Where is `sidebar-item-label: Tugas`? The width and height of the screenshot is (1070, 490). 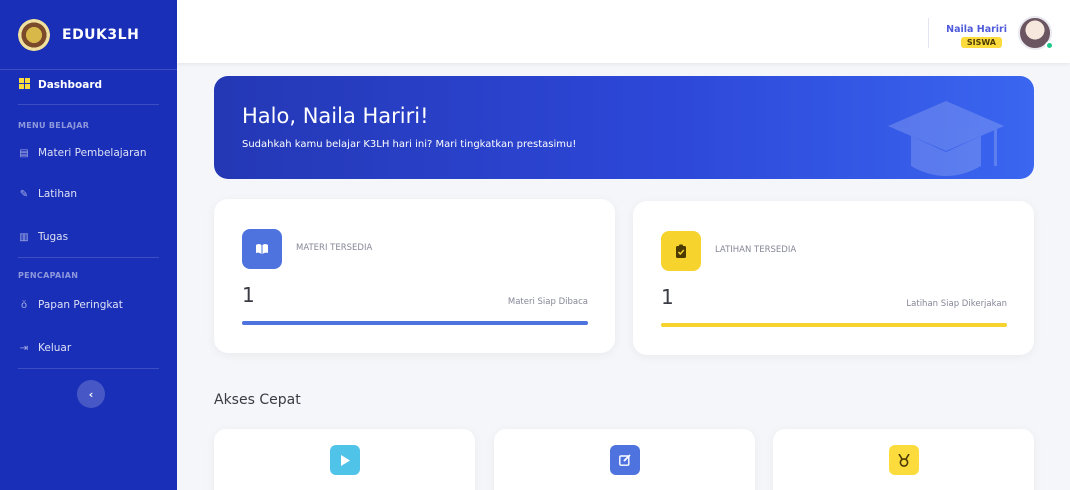 sidebar-item-label: Tugas is located at coordinates (53, 237).